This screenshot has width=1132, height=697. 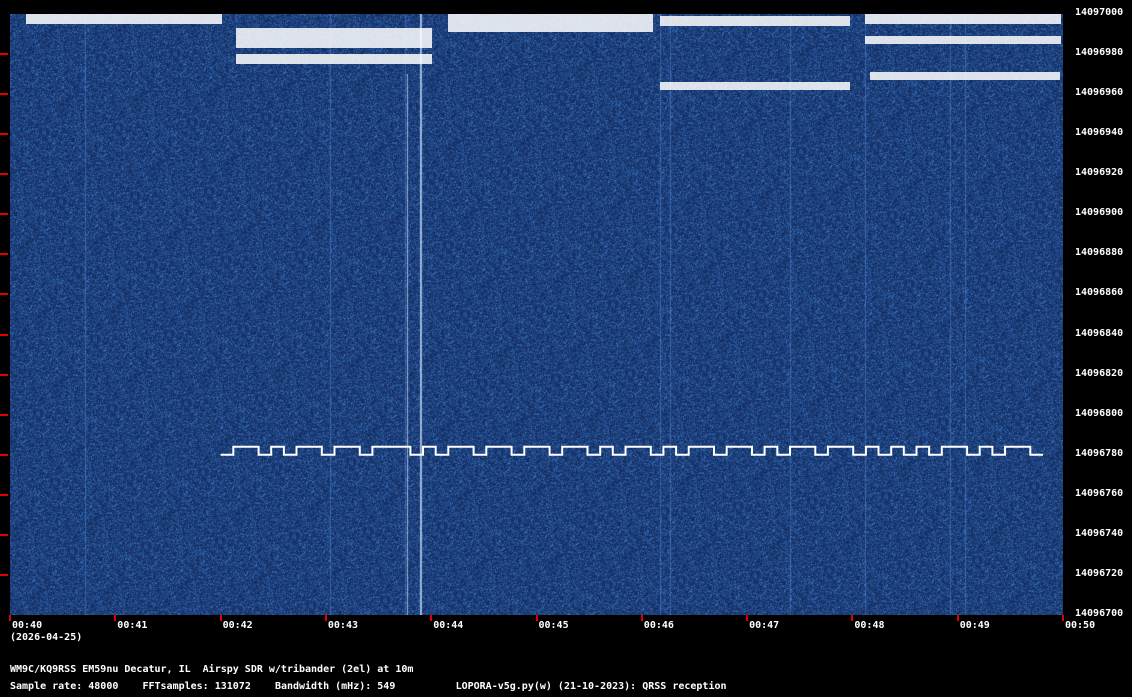 I want to click on y-tick-label: 14096780, so click(x=1099, y=453).